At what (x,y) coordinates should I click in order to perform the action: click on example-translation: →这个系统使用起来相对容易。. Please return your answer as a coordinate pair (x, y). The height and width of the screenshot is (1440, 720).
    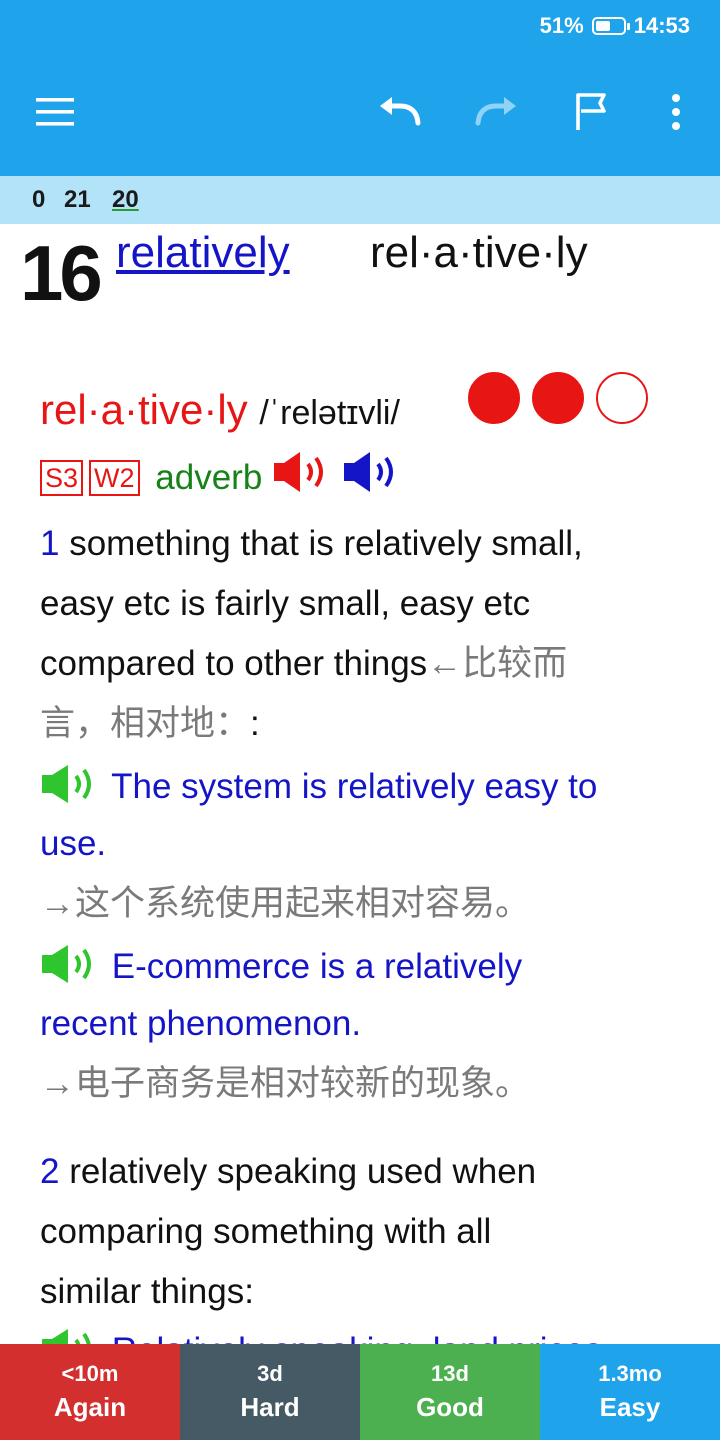
    Looking at the image, I should click on (285, 903).